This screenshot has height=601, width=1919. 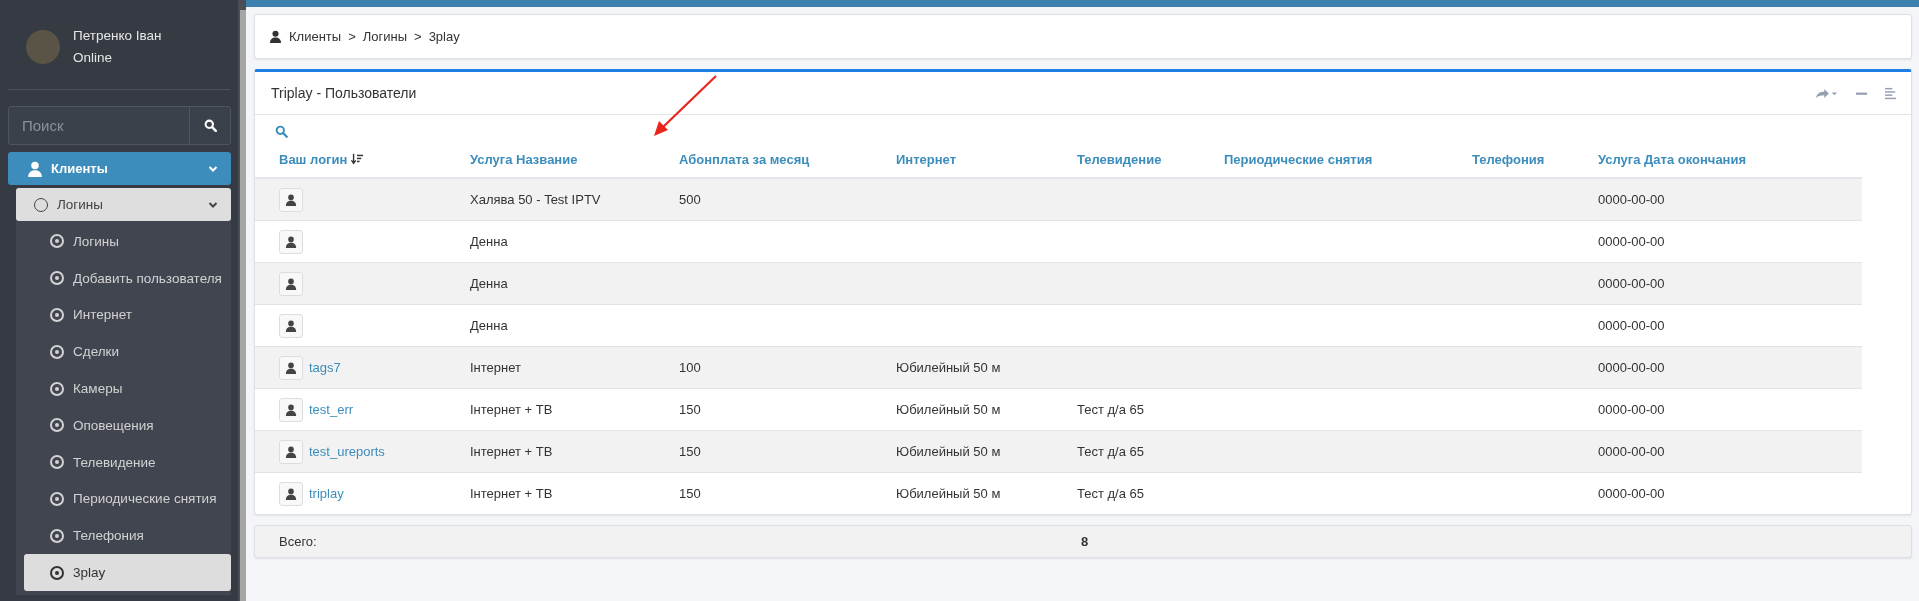 What do you see at coordinates (1298, 159) in the screenshot?
I see `column-header: Периодические снятия` at bounding box center [1298, 159].